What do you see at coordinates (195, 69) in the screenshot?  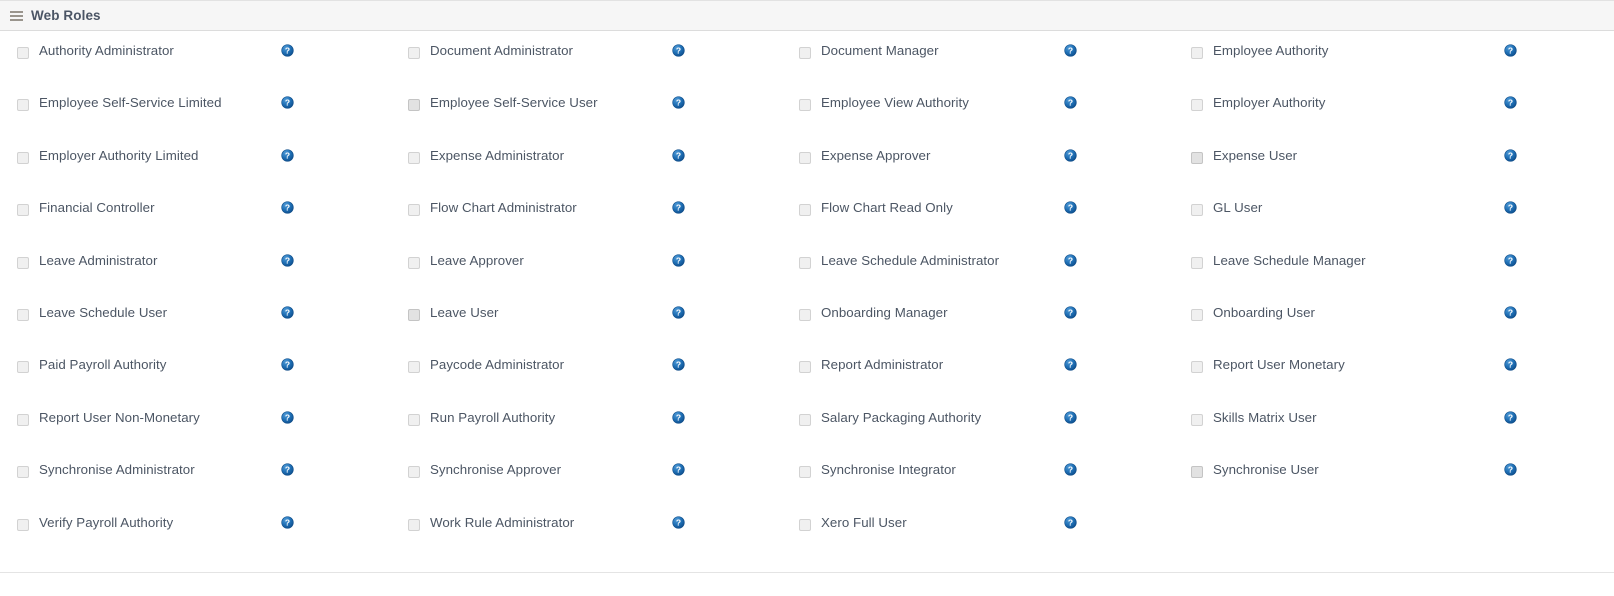 I see `role-checkbox-row: Authority Administrator ?` at bounding box center [195, 69].